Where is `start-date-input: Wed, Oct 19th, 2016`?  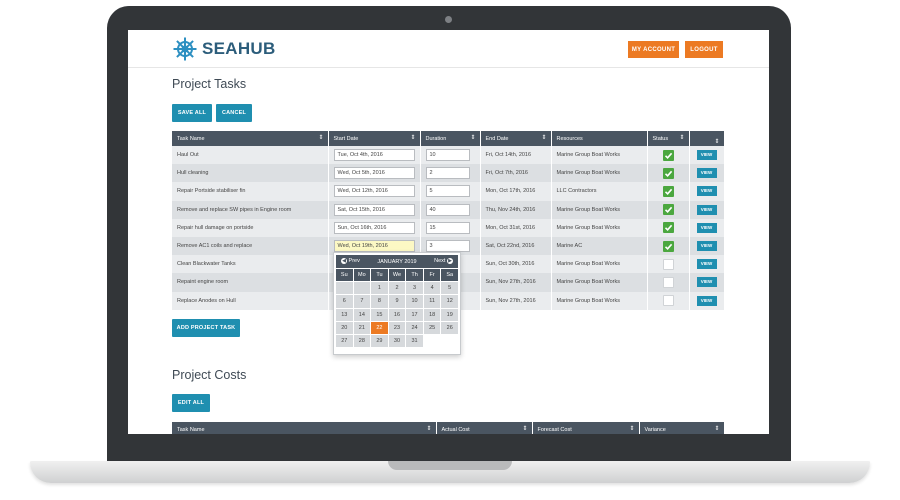
start-date-input: Wed, Oct 19th, 2016 is located at coordinates (374, 246).